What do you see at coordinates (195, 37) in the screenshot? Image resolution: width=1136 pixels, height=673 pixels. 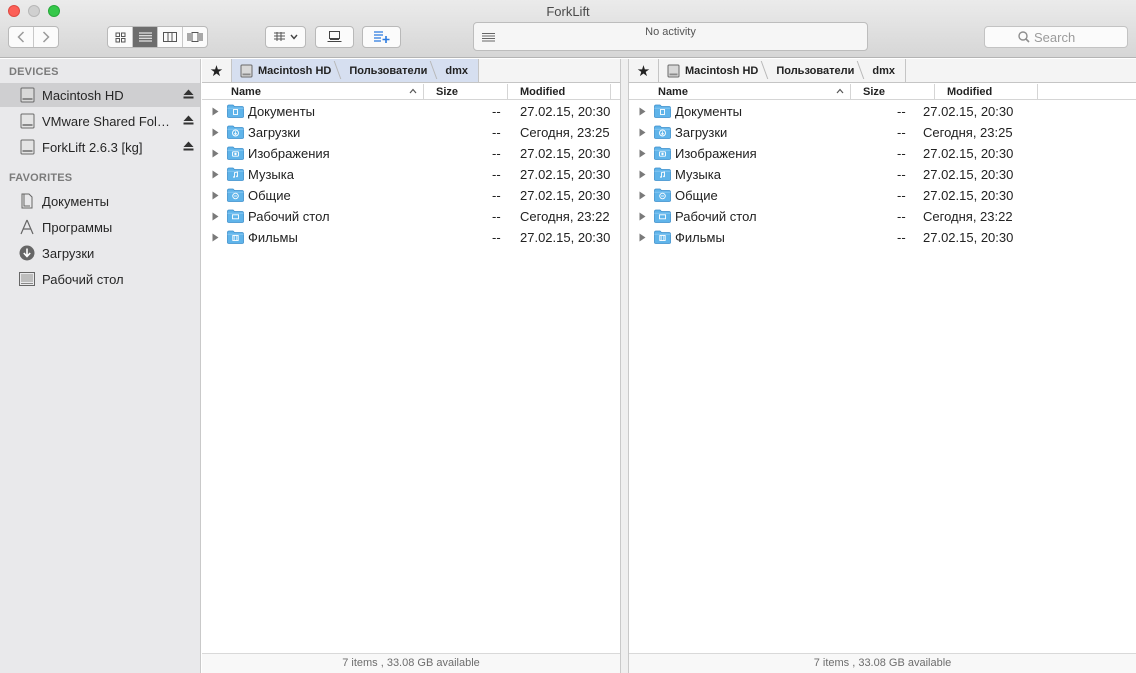 I see `coverflow-view-button` at bounding box center [195, 37].